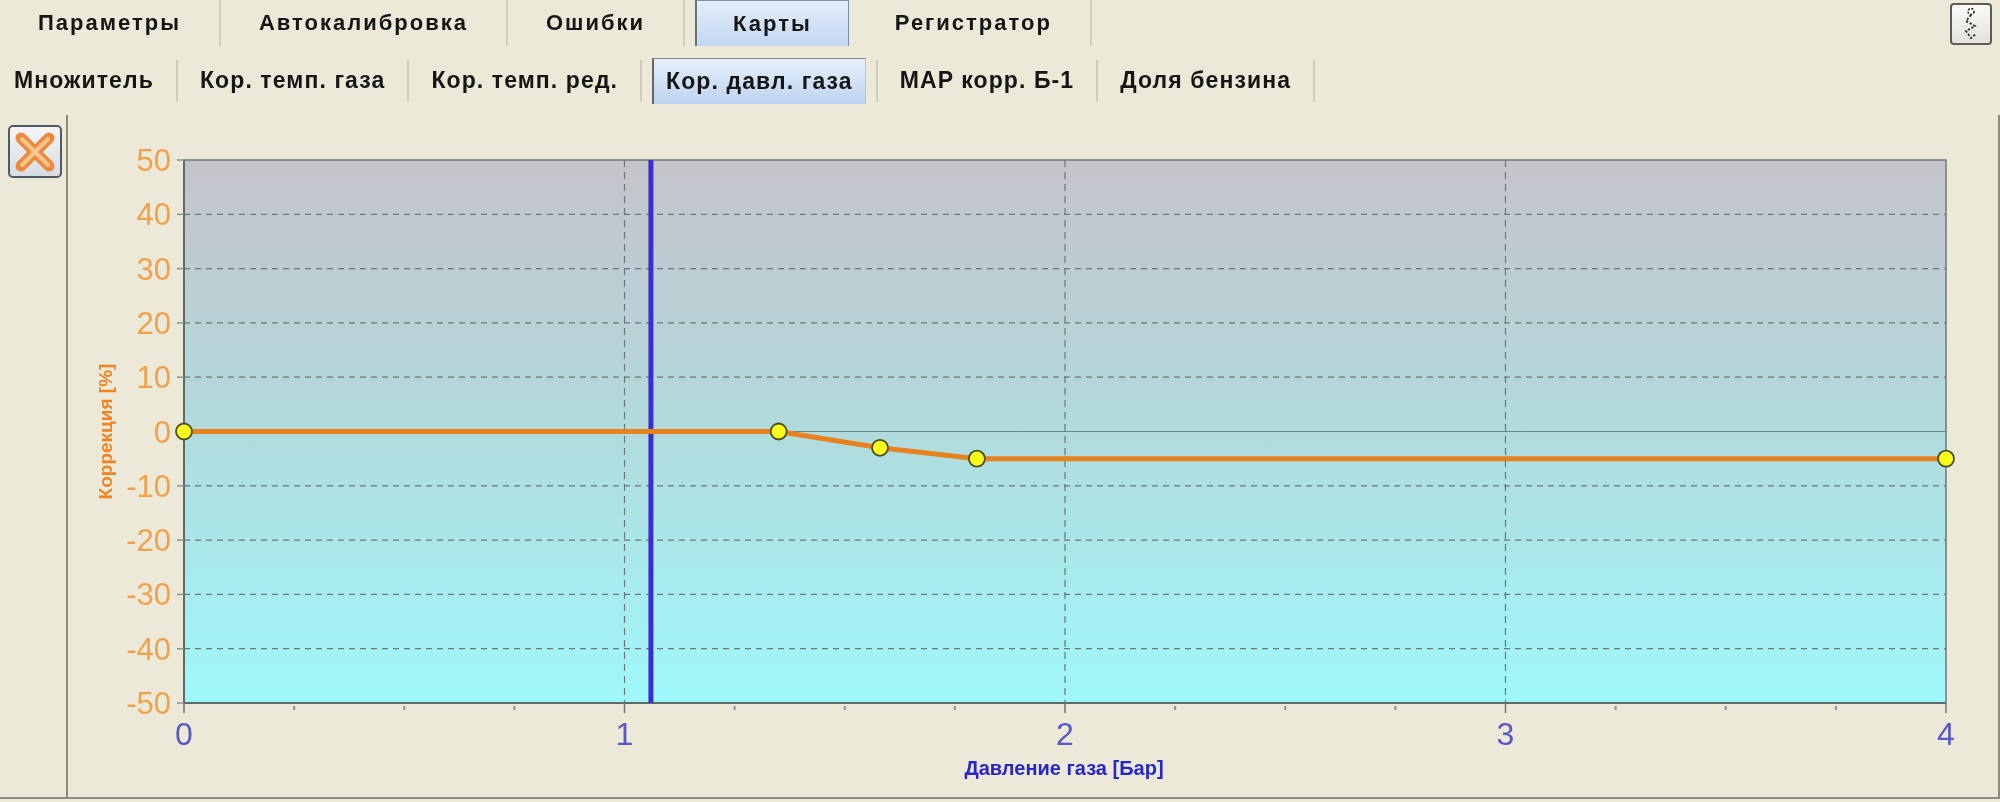  I want to click on tab: Ошибки, so click(597, 23).